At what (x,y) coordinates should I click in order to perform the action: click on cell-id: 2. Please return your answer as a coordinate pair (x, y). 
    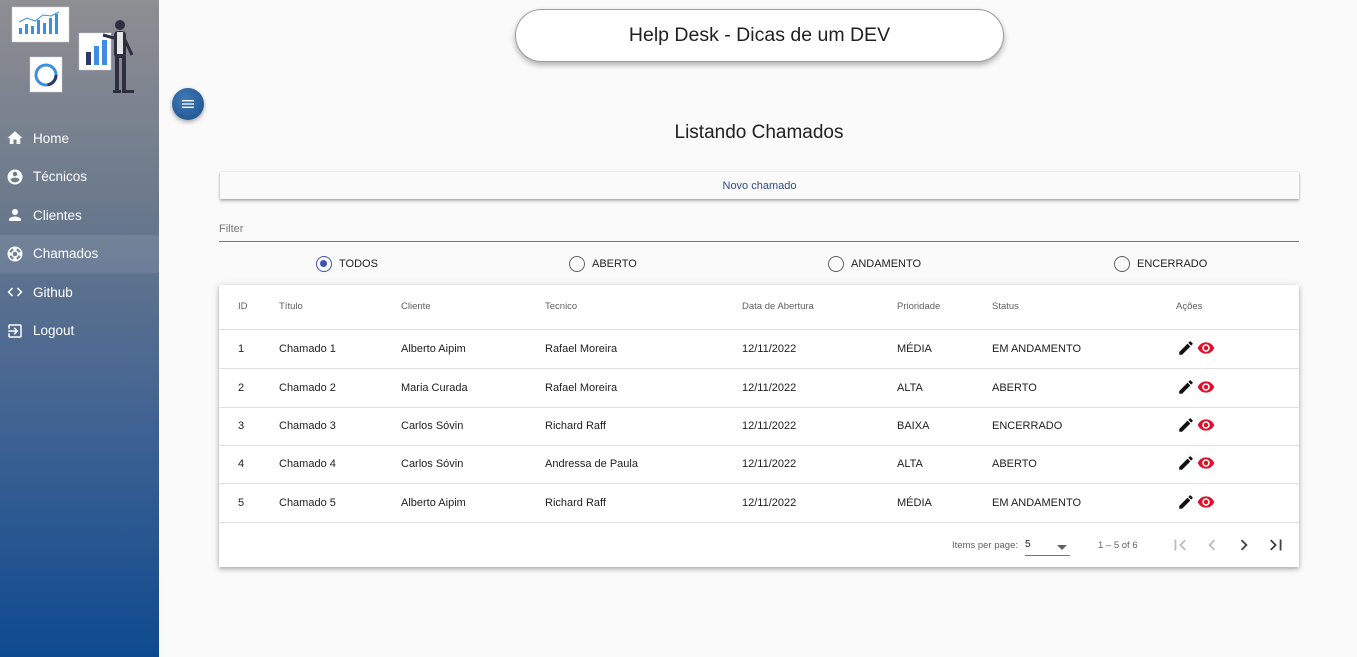
    Looking at the image, I should click on (241, 388).